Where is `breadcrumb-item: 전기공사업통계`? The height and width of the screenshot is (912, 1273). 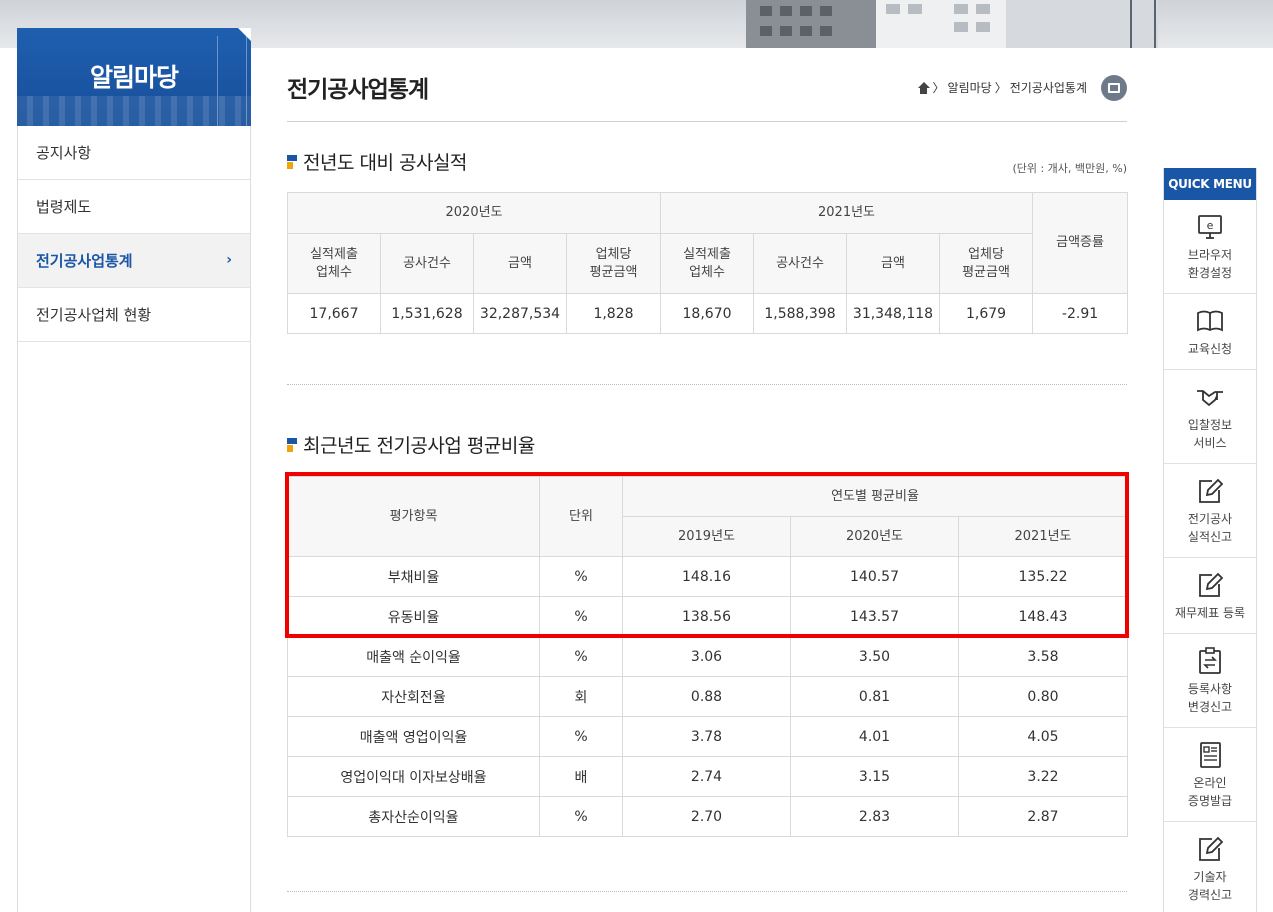
breadcrumb-item: 전기공사업통계 is located at coordinates (1048, 87).